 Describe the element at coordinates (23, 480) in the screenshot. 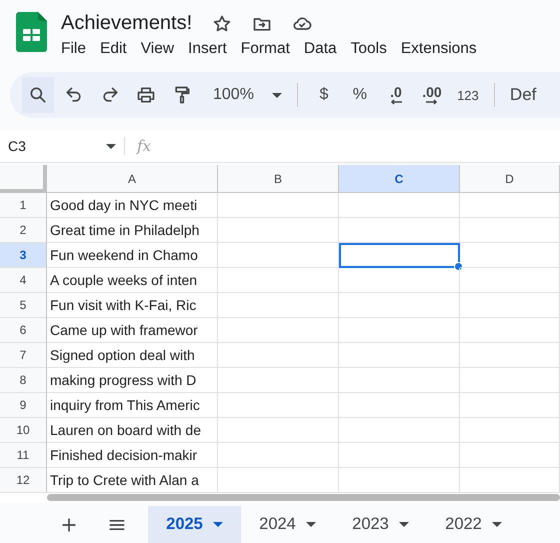

I see `row-header: 12` at that location.